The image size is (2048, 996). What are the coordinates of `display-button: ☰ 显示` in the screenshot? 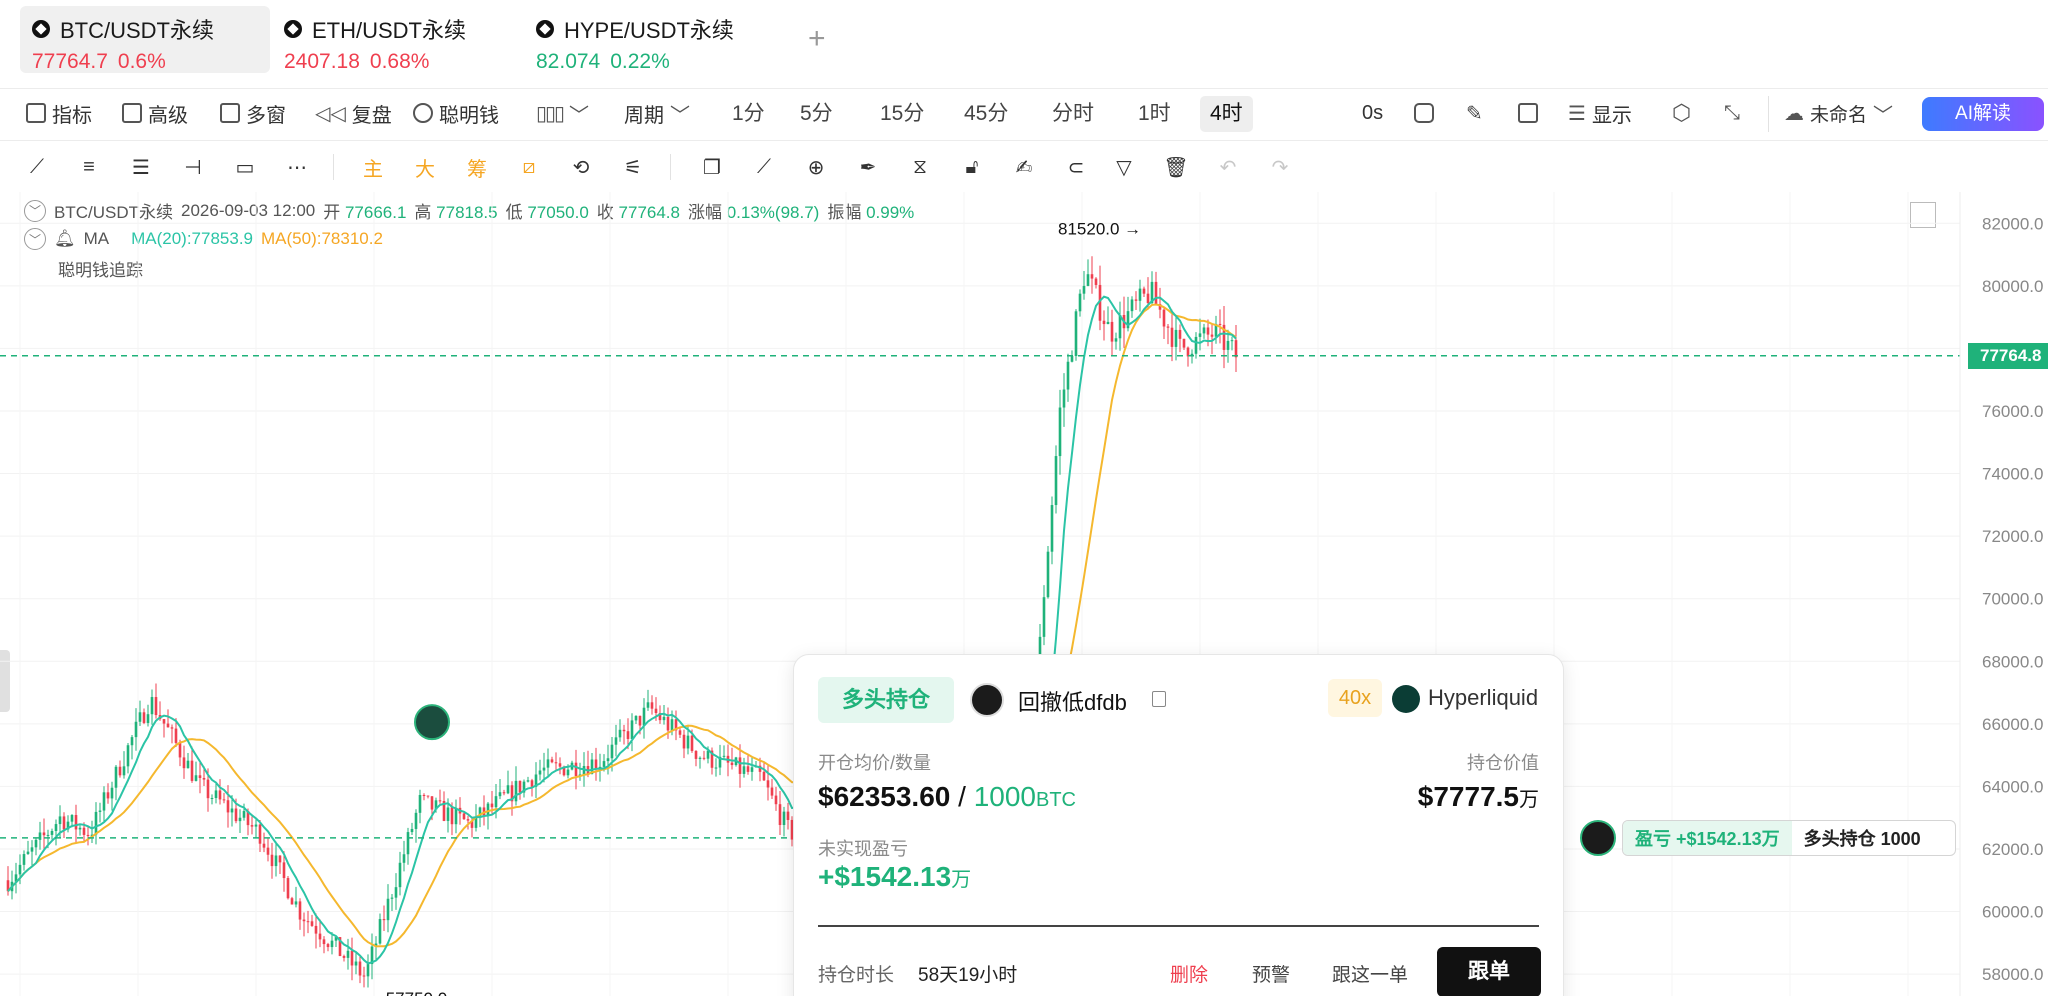 It's located at (1600, 113).